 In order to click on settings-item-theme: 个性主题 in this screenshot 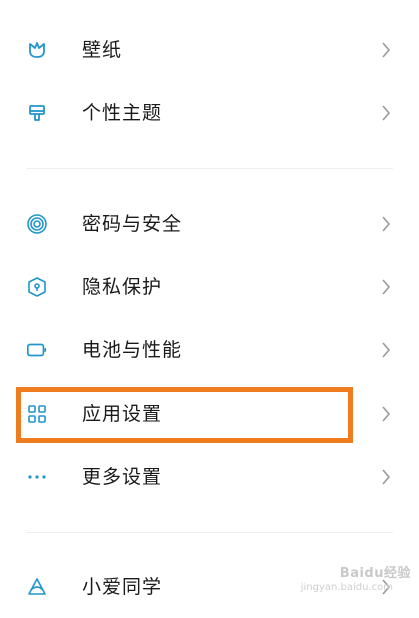, I will do `click(209, 113)`.